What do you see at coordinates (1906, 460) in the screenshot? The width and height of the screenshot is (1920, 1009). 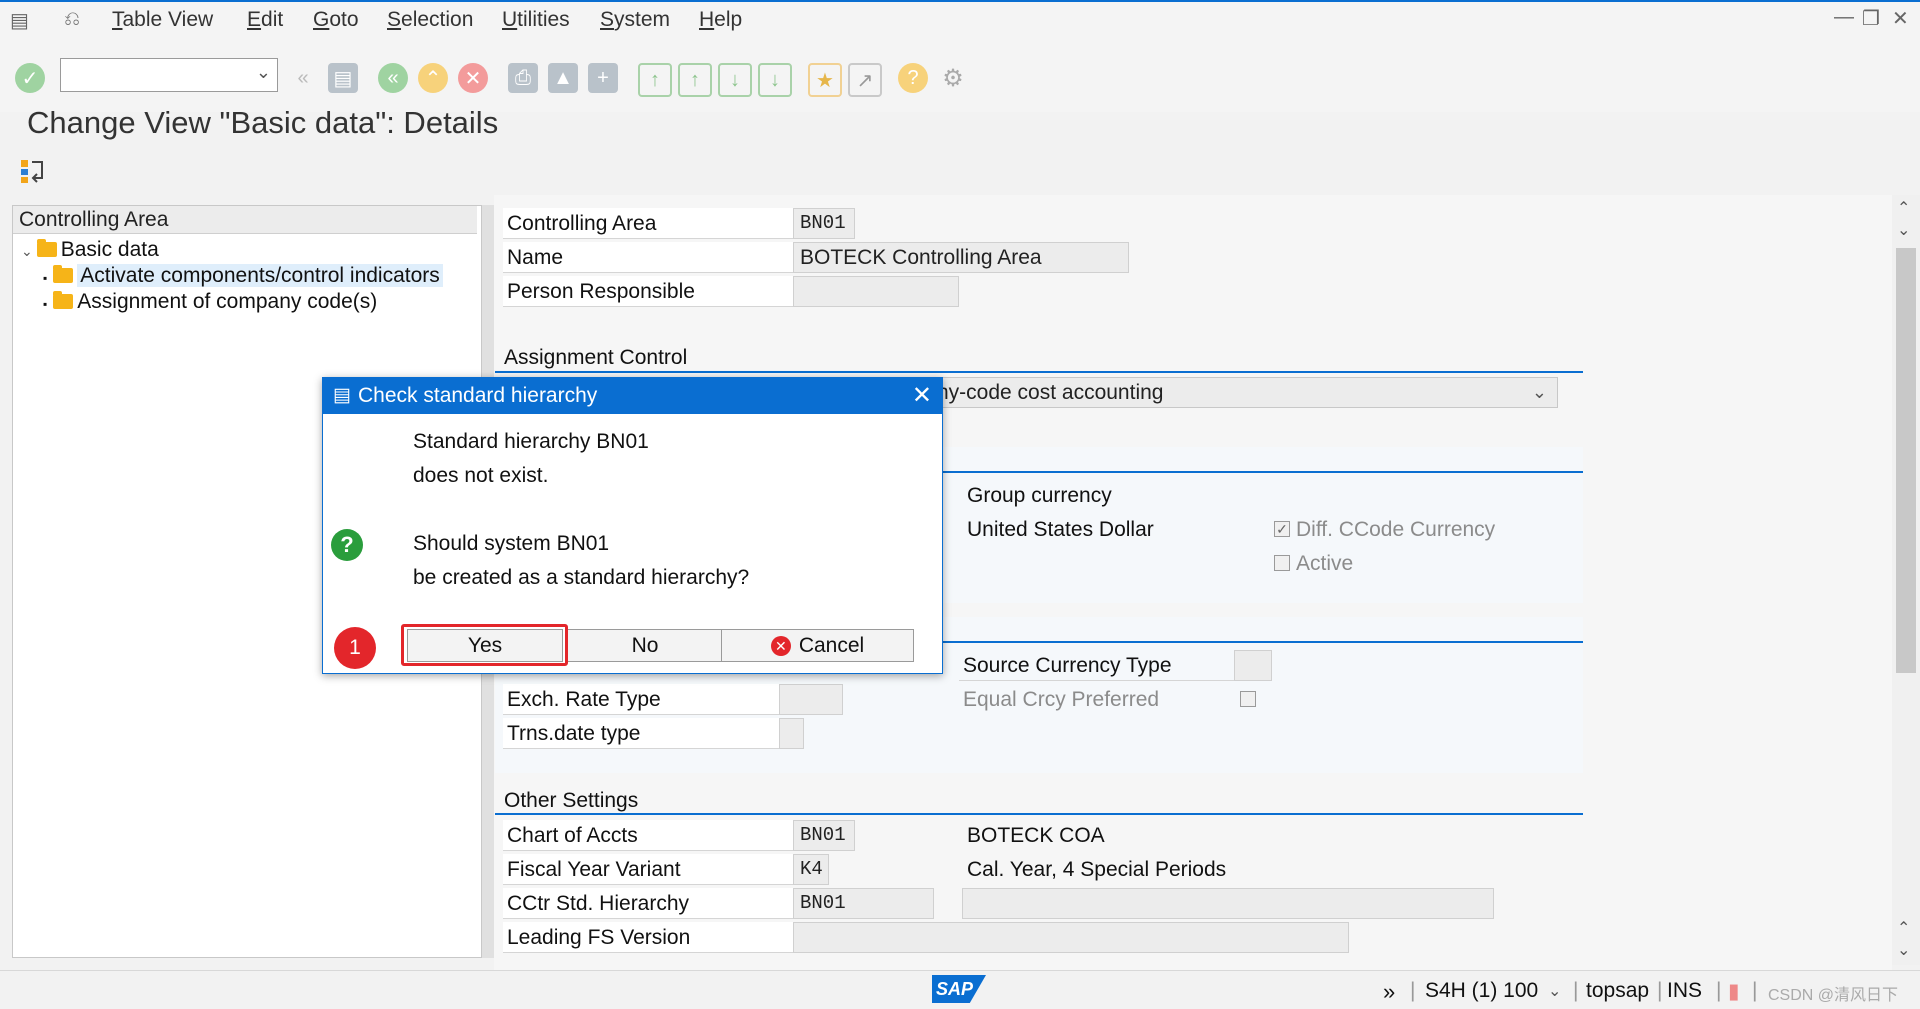 I see `scroll-thumb` at bounding box center [1906, 460].